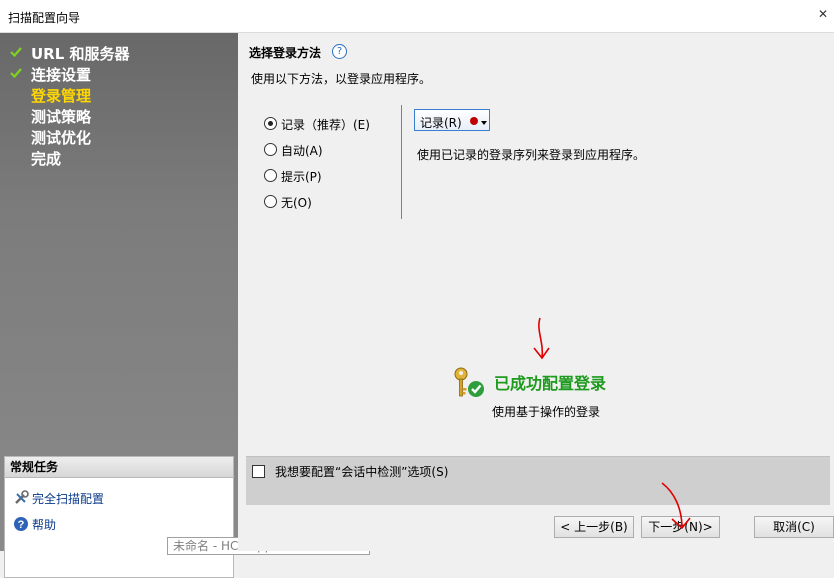 The width and height of the screenshot is (834, 578). Describe the element at coordinates (484, 123) in the screenshot. I see `chevron-down-icon` at that location.